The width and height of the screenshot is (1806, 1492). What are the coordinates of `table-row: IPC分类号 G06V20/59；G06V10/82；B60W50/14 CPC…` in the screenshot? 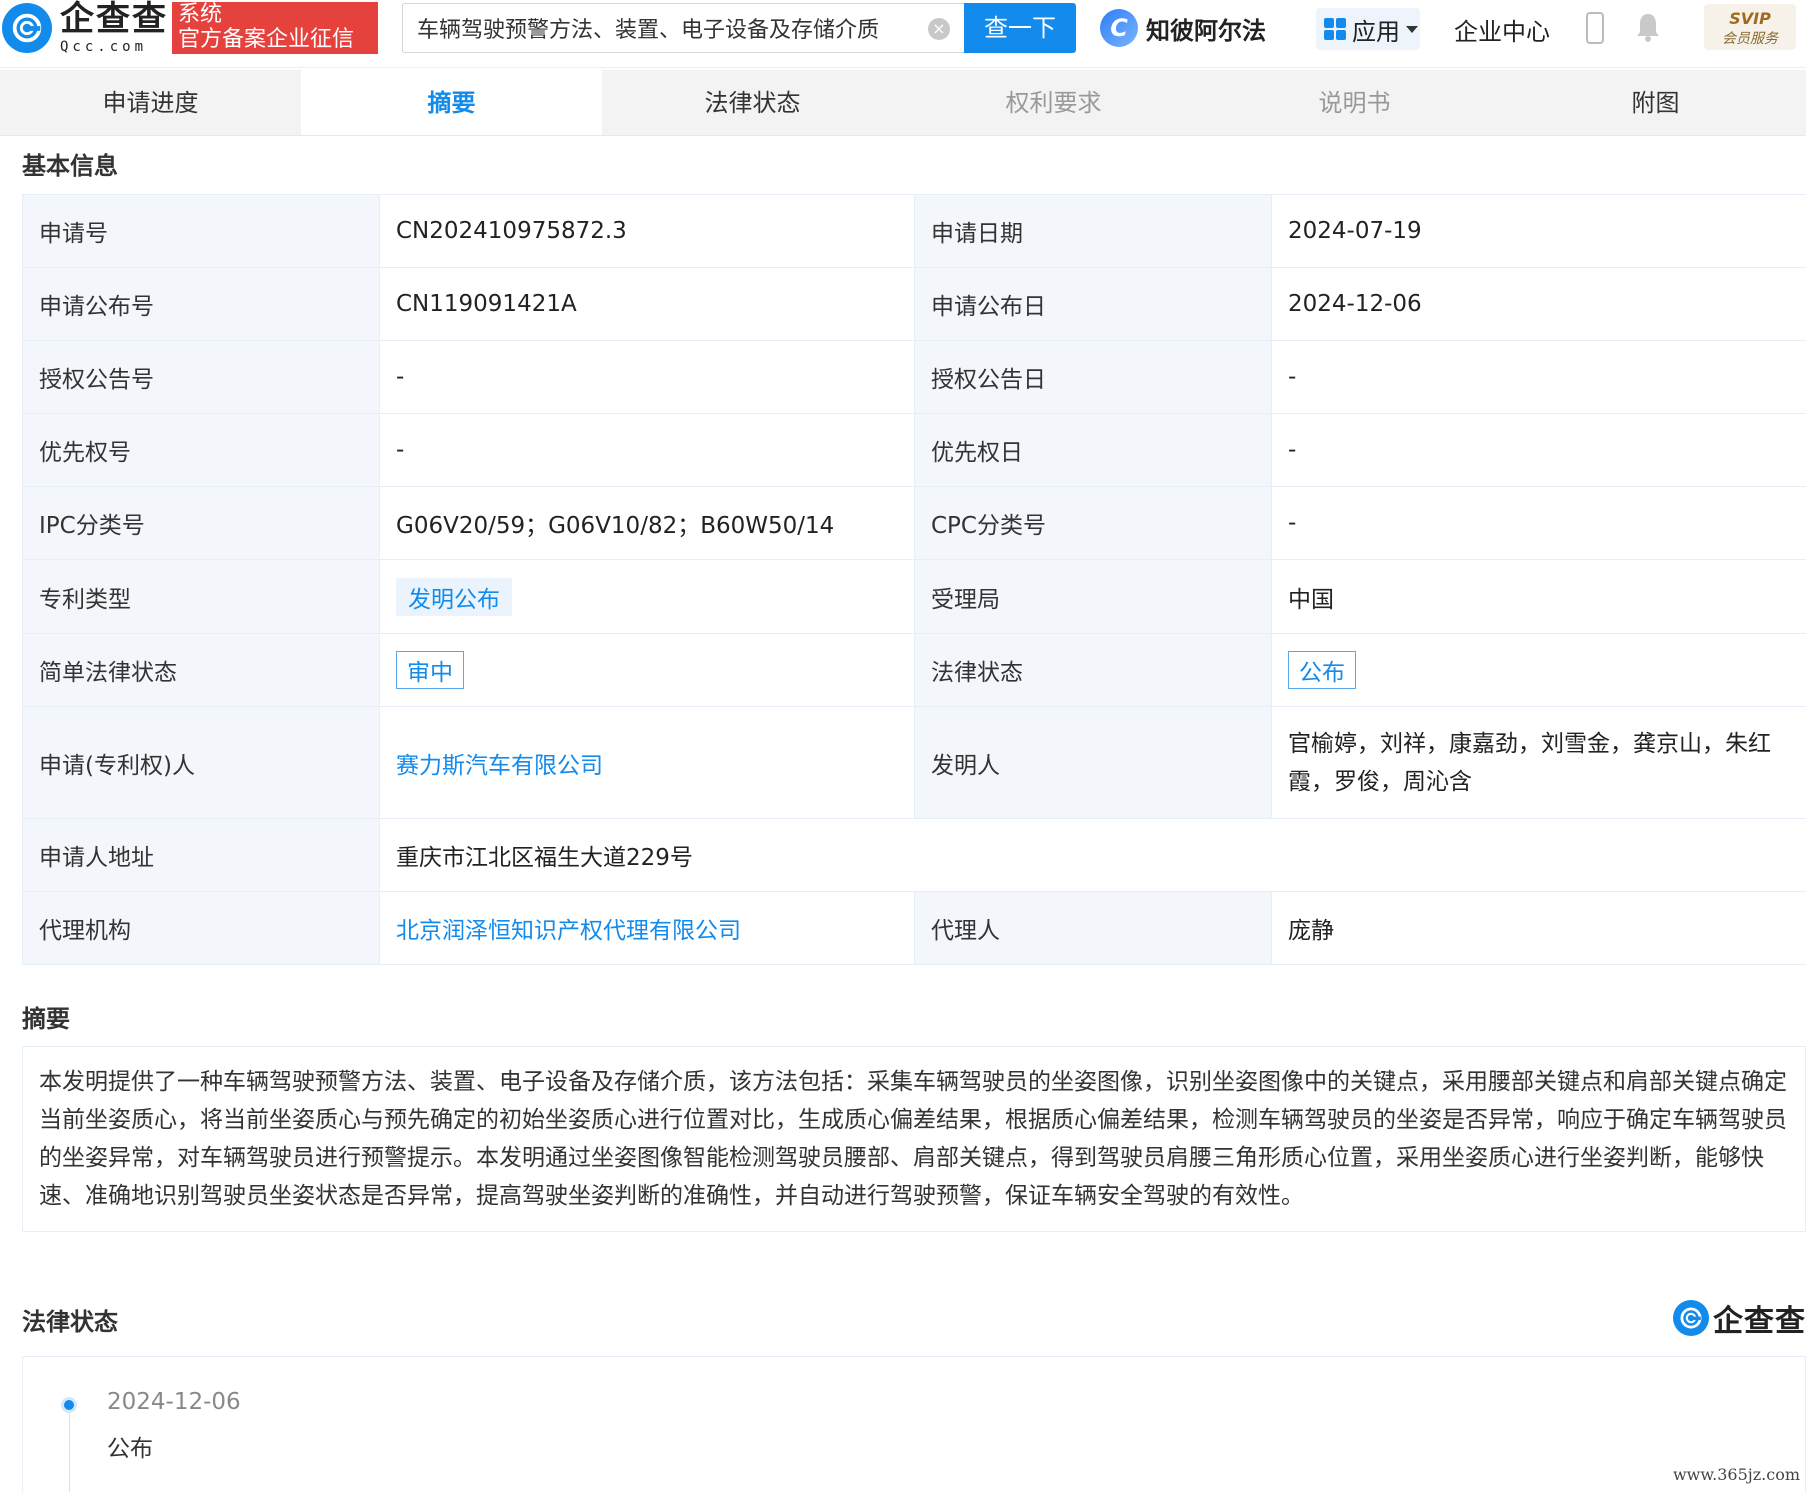 It's located at (914, 523).